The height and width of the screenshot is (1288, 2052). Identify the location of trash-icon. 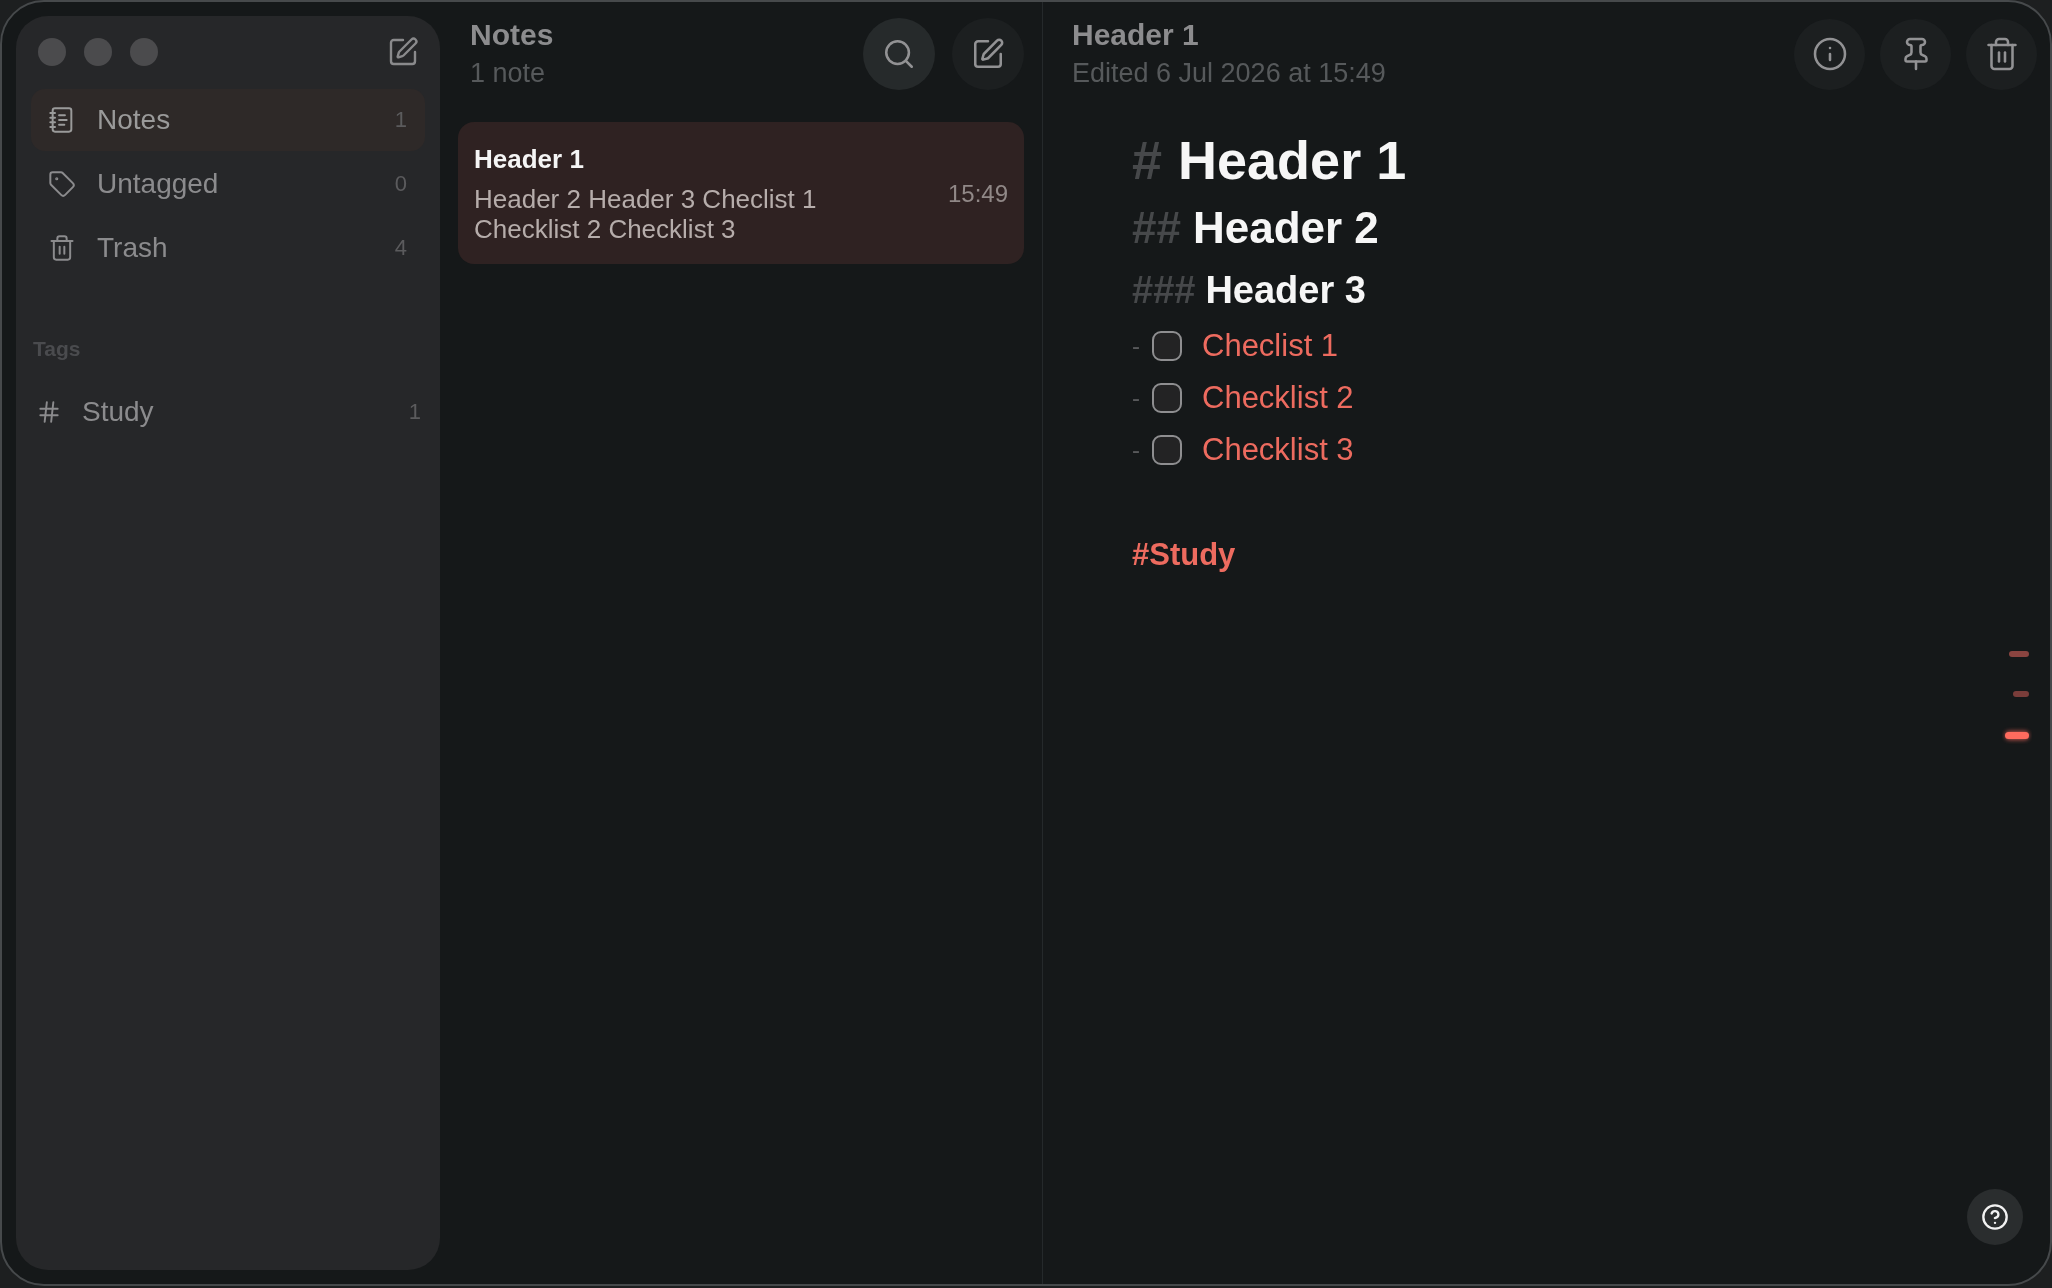
(62, 248).